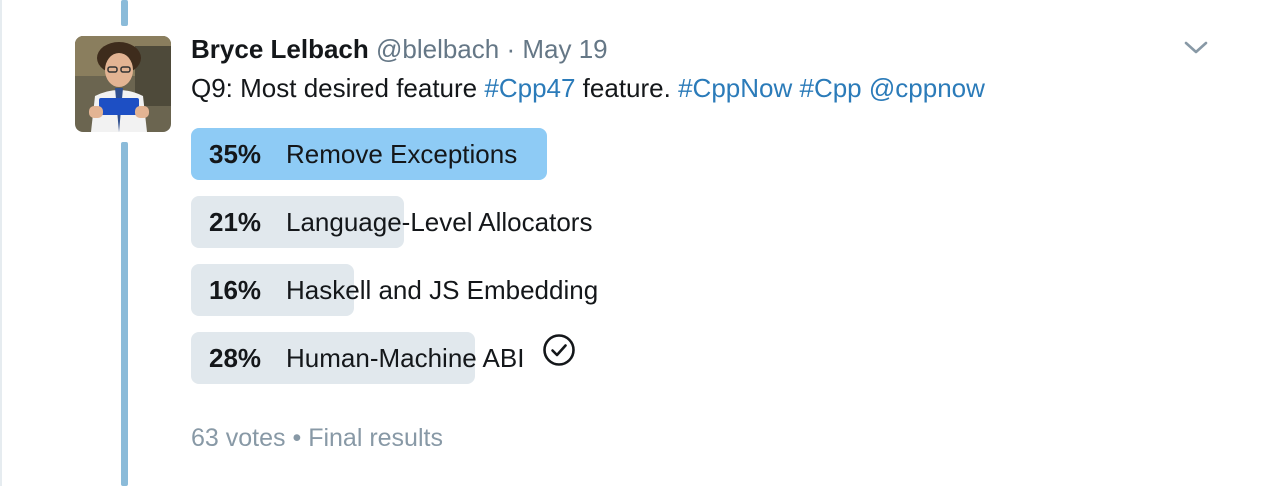 This screenshot has width=1276, height=486. Describe the element at coordinates (564, 49) in the screenshot. I see `tweet-date: May 19` at that location.